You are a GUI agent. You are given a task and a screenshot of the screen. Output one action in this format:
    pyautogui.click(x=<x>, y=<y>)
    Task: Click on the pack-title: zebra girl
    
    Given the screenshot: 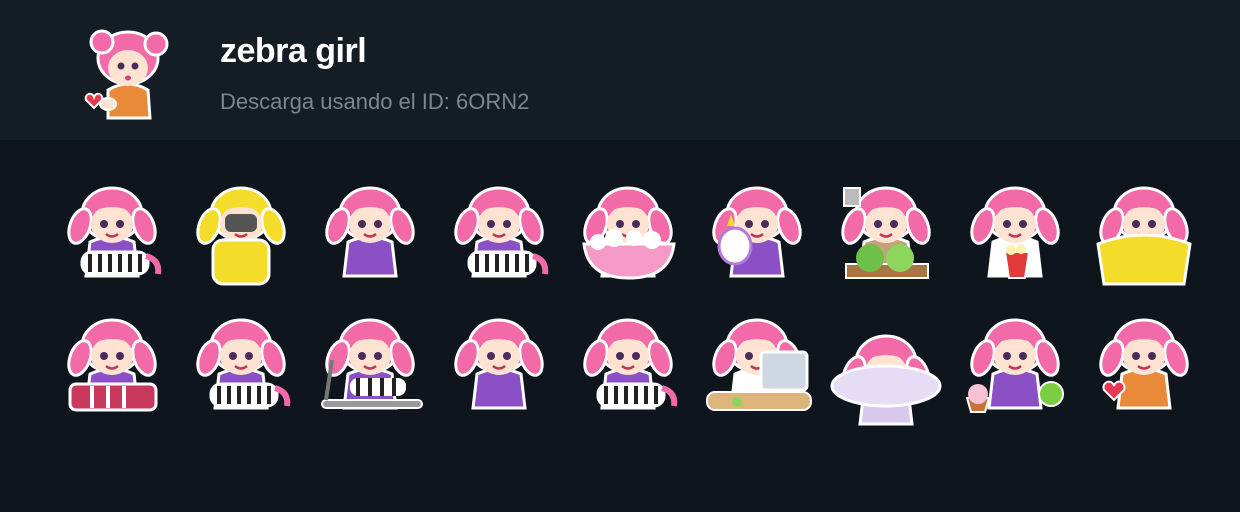 What is the action you would take?
    pyautogui.click(x=293, y=51)
    